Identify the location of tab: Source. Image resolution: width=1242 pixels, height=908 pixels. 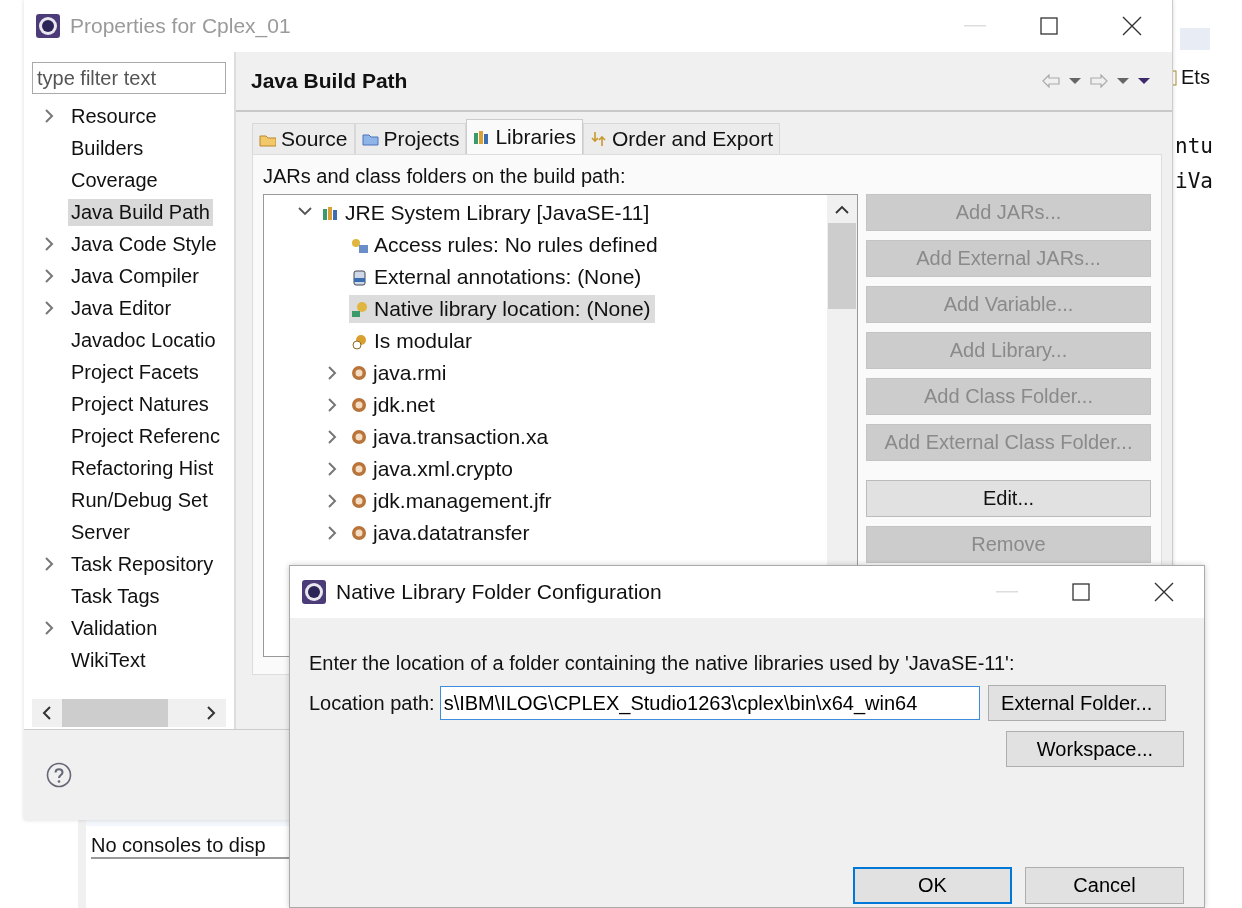
(303, 138).